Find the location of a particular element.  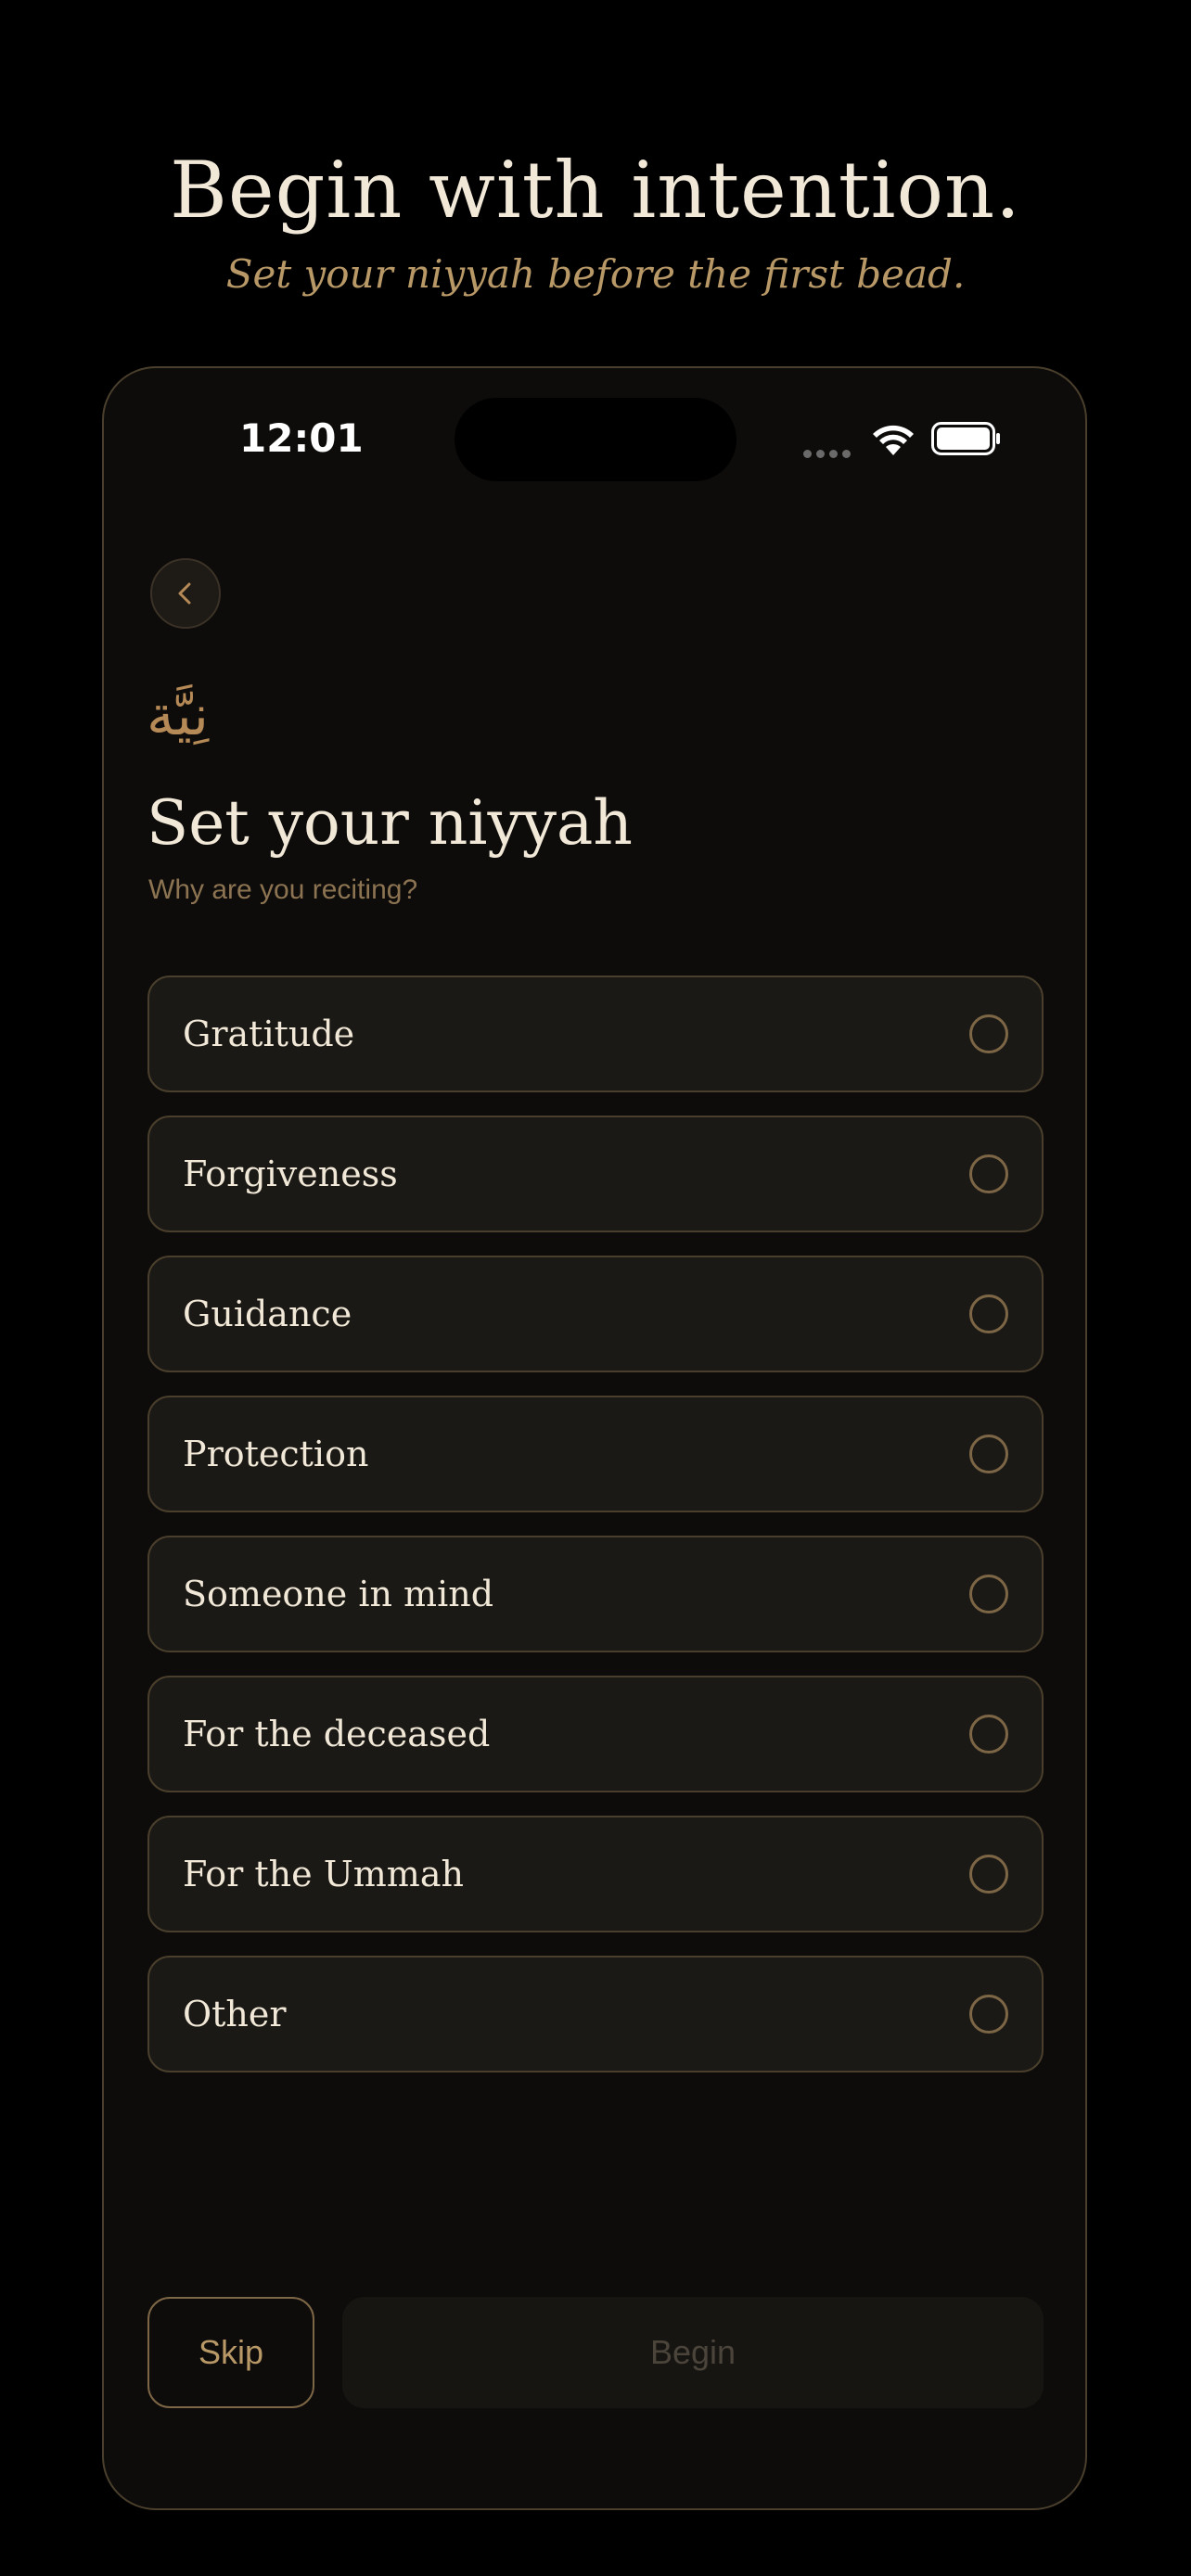

skip-button: Skip is located at coordinates (230, 2352).